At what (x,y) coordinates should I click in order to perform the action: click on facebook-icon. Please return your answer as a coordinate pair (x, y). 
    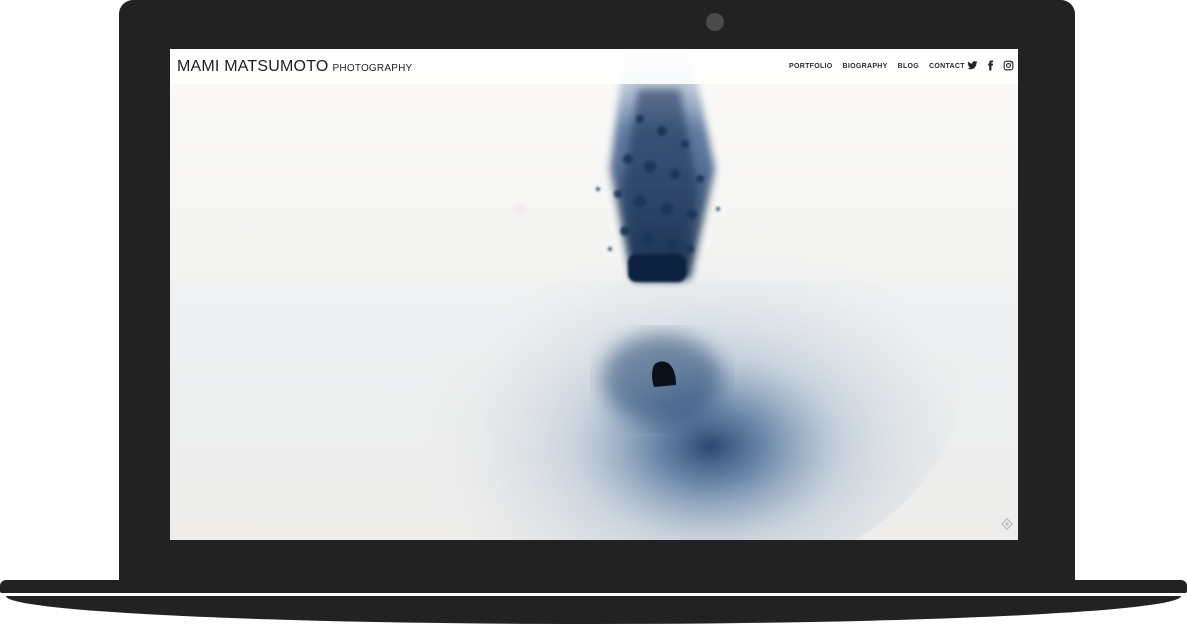
    Looking at the image, I should click on (990, 65).